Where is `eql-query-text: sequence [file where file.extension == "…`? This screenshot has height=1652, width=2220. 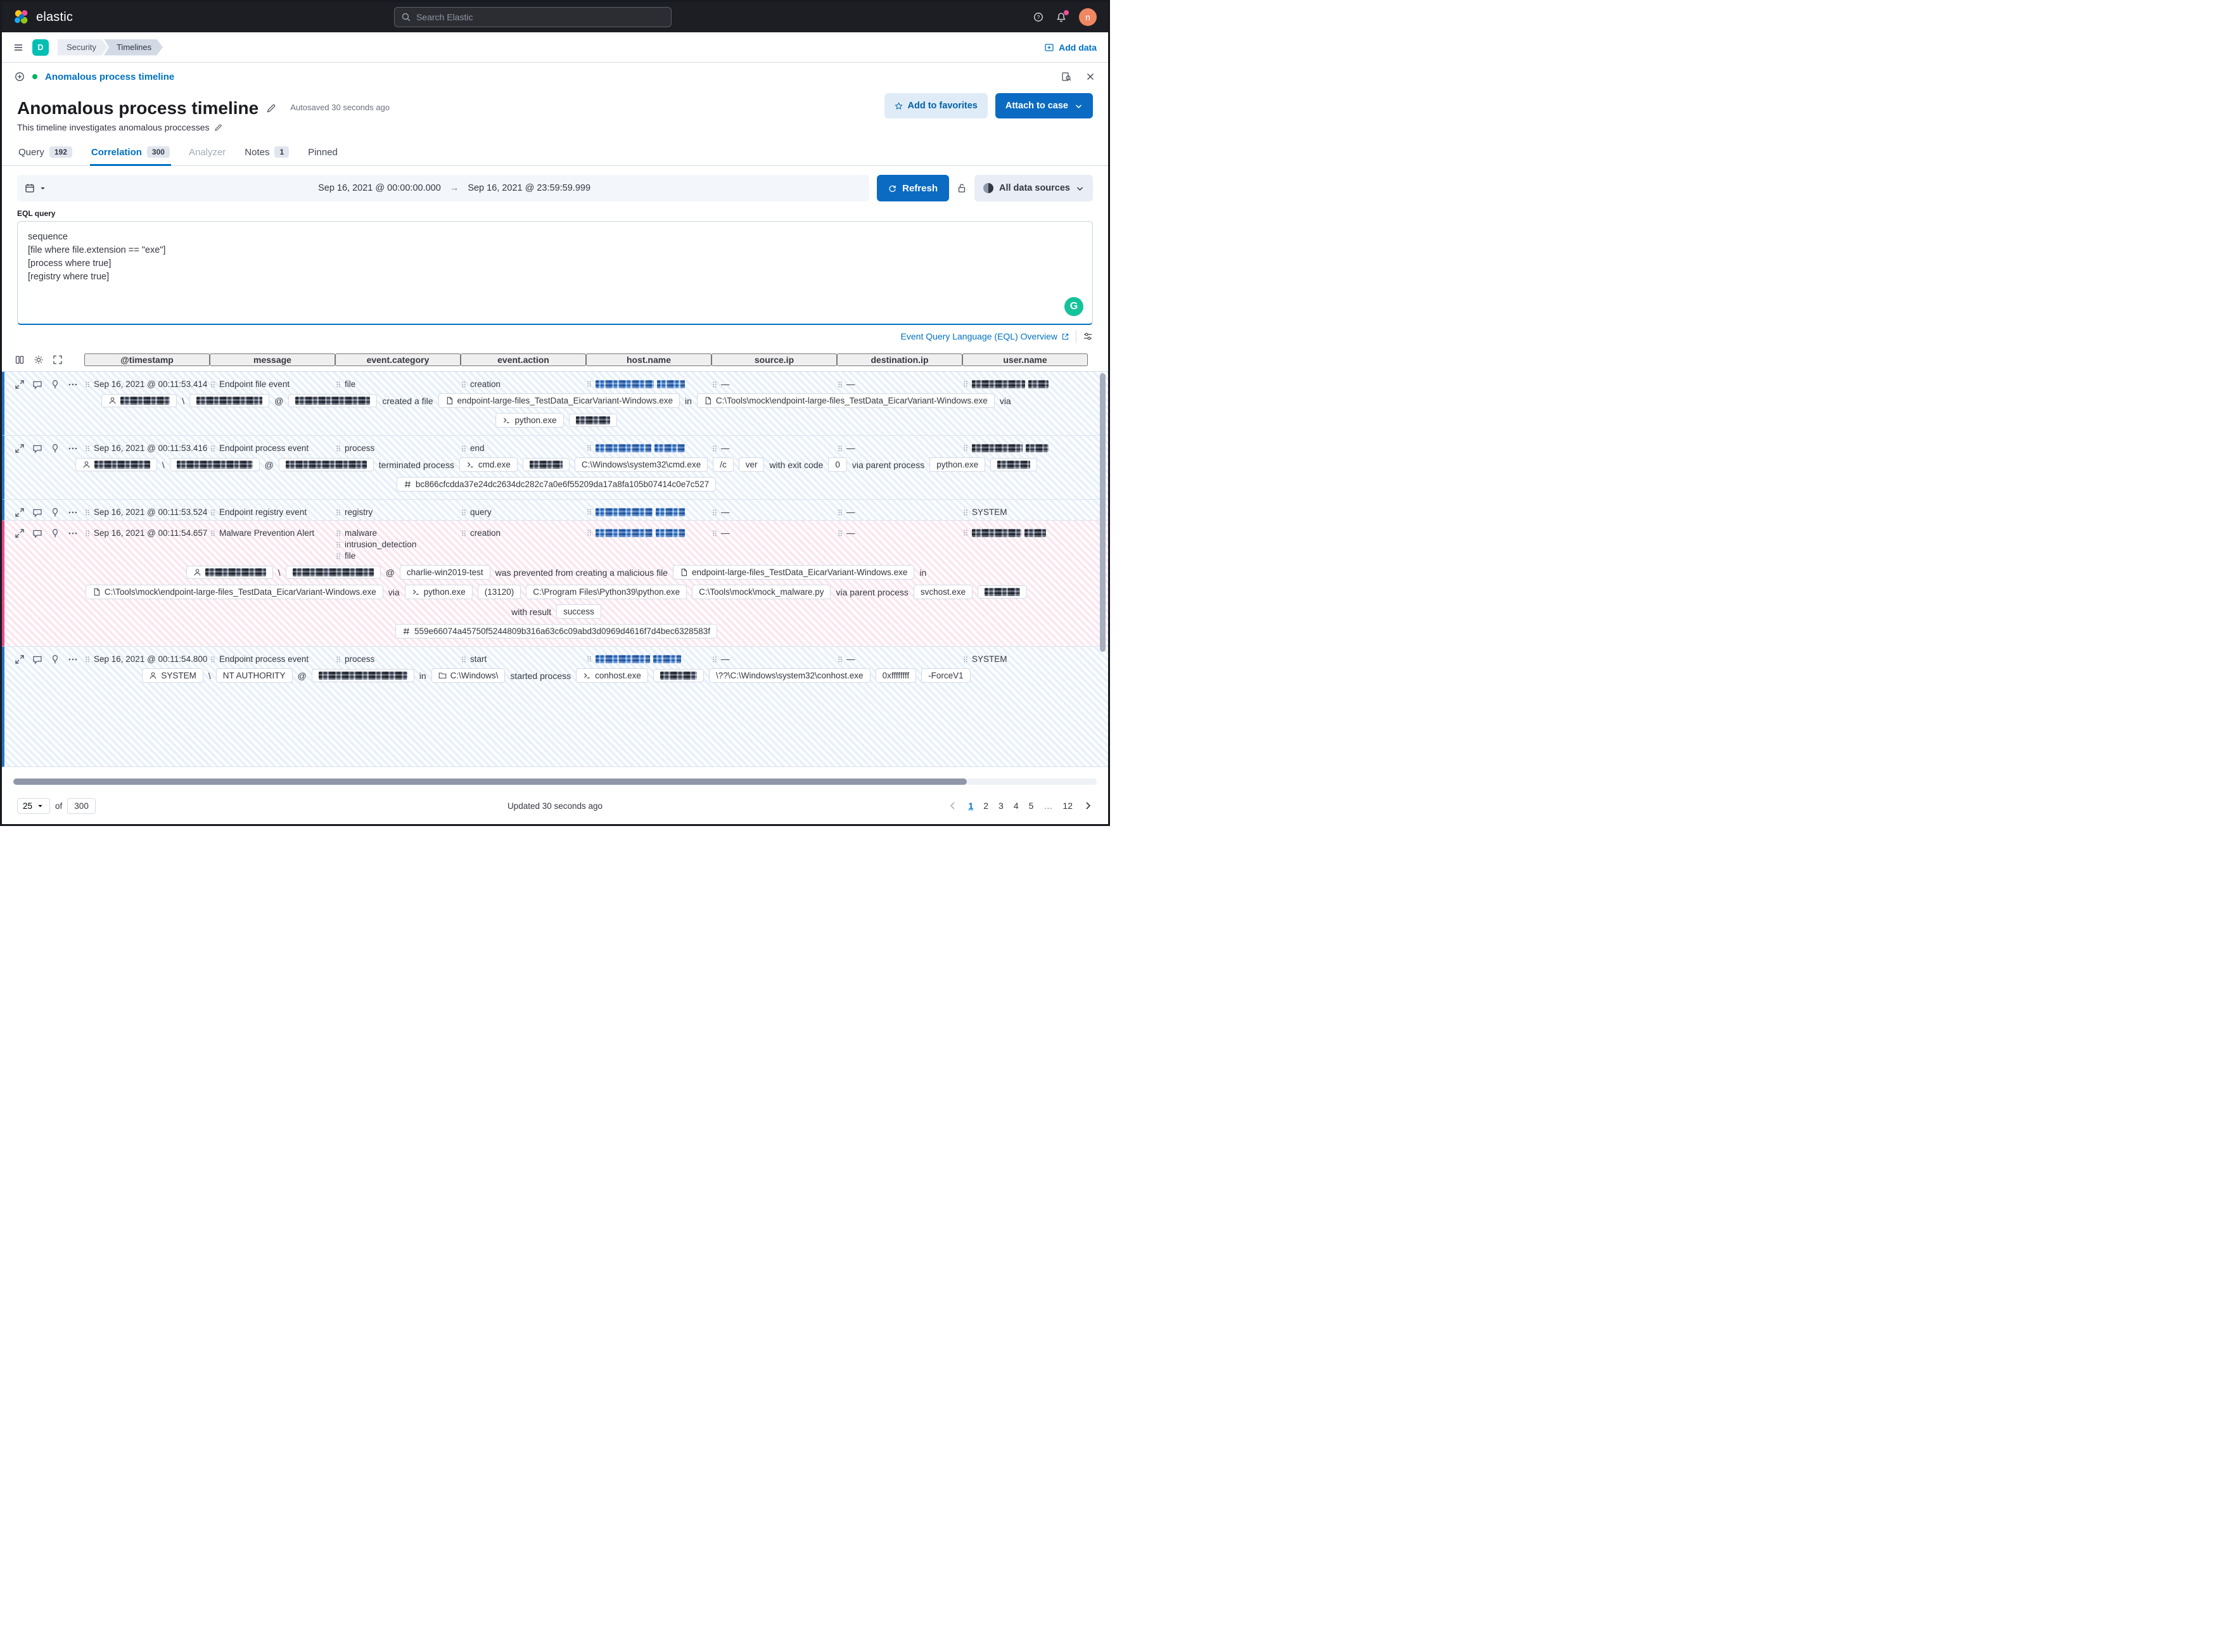
eql-query-text: sequence [file where file.extension == "… is located at coordinates (529, 273).